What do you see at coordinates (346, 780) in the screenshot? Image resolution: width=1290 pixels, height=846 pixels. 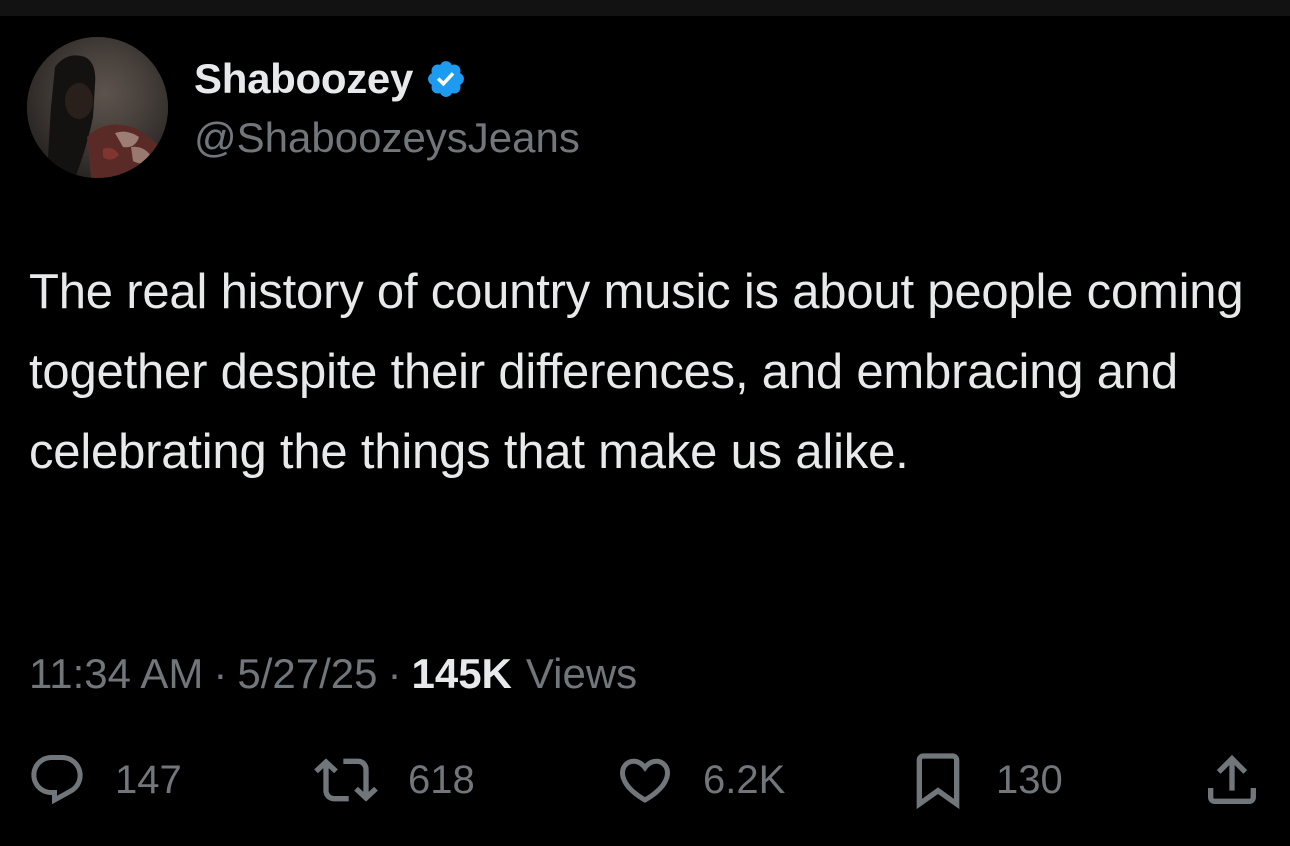 I see `repost-icon` at bounding box center [346, 780].